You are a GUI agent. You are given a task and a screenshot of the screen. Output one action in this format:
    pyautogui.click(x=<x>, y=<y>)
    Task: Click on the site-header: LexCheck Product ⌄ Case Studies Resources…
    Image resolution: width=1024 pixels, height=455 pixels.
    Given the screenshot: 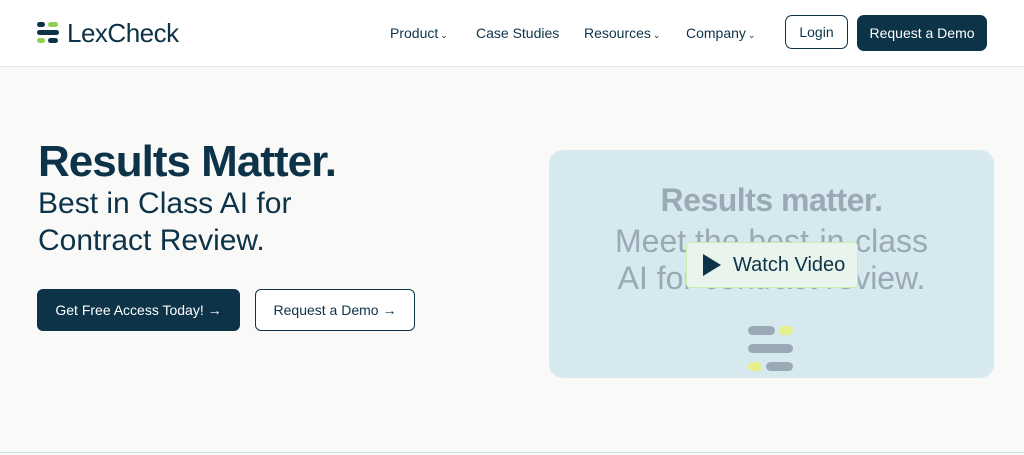 What is the action you would take?
    pyautogui.click(x=512, y=33)
    